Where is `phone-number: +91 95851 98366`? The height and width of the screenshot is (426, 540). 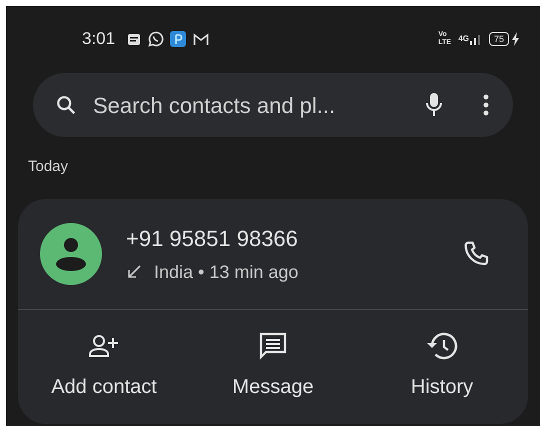
phone-number: +91 95851 98366 is located at coordinates (212, 238).